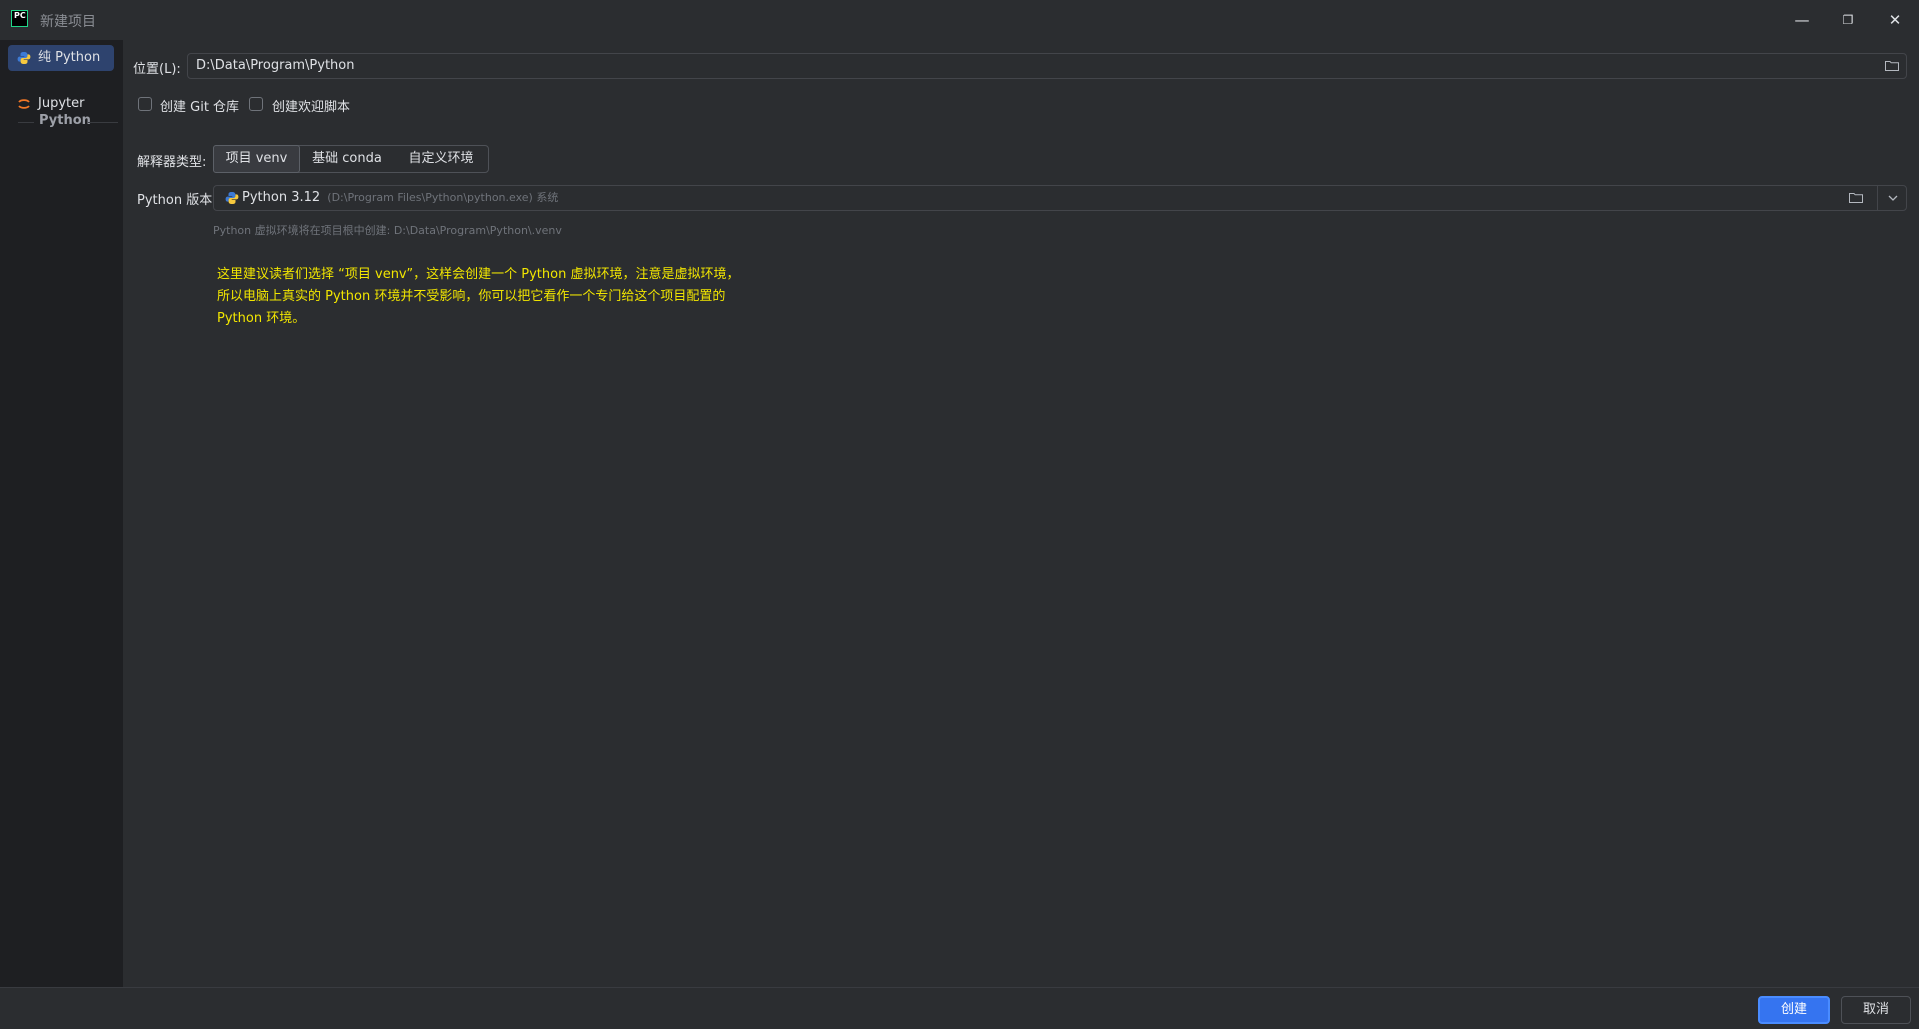 The width and height of the screenshot is (1919, 1029). Describe the element at coordinates (177, 200) in the screenshot. I see `python-version-label: Python 版本:` at that location.